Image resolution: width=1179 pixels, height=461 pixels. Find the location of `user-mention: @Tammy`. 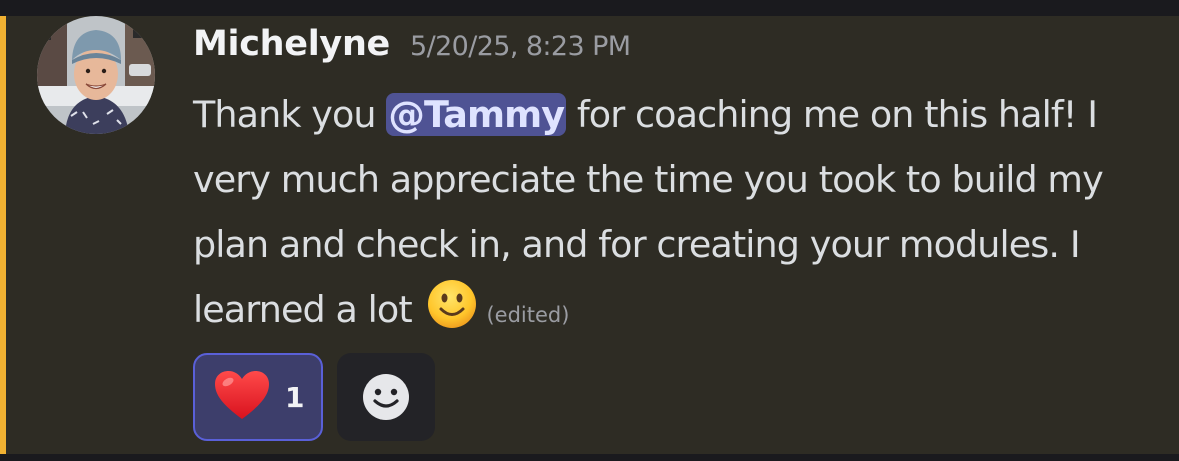

user-mention: @Tammy is located at coordinates (476, 114).